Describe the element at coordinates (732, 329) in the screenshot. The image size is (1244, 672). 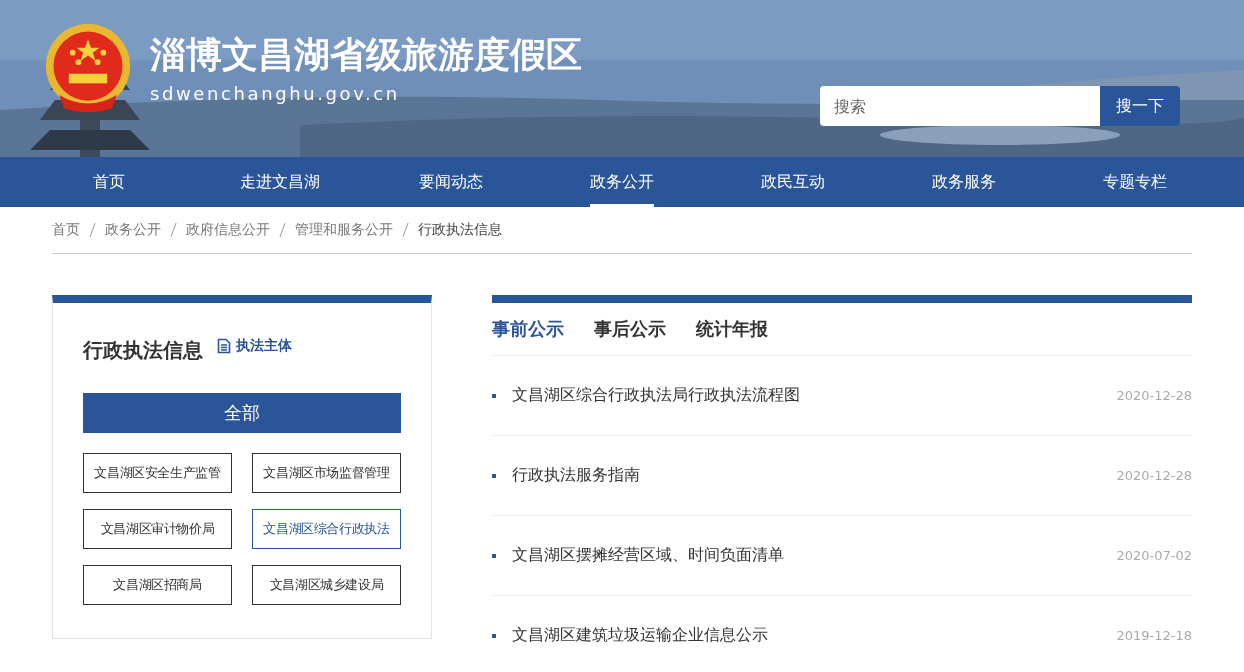
I see `tab: 统计年报` at that location.